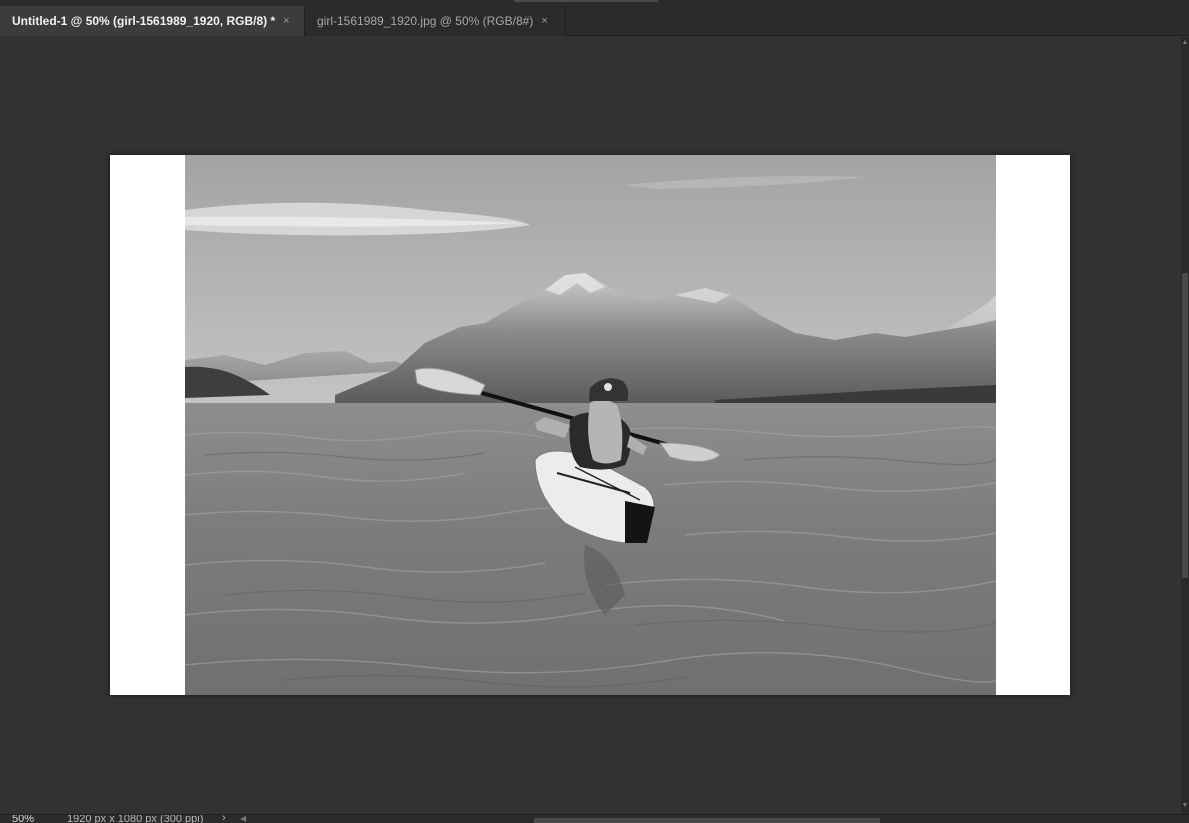 This screenshot has height=823, width=1189. I want to click on document-info: 1920 px x 1080 px (300 ppi), so click(135, 819).